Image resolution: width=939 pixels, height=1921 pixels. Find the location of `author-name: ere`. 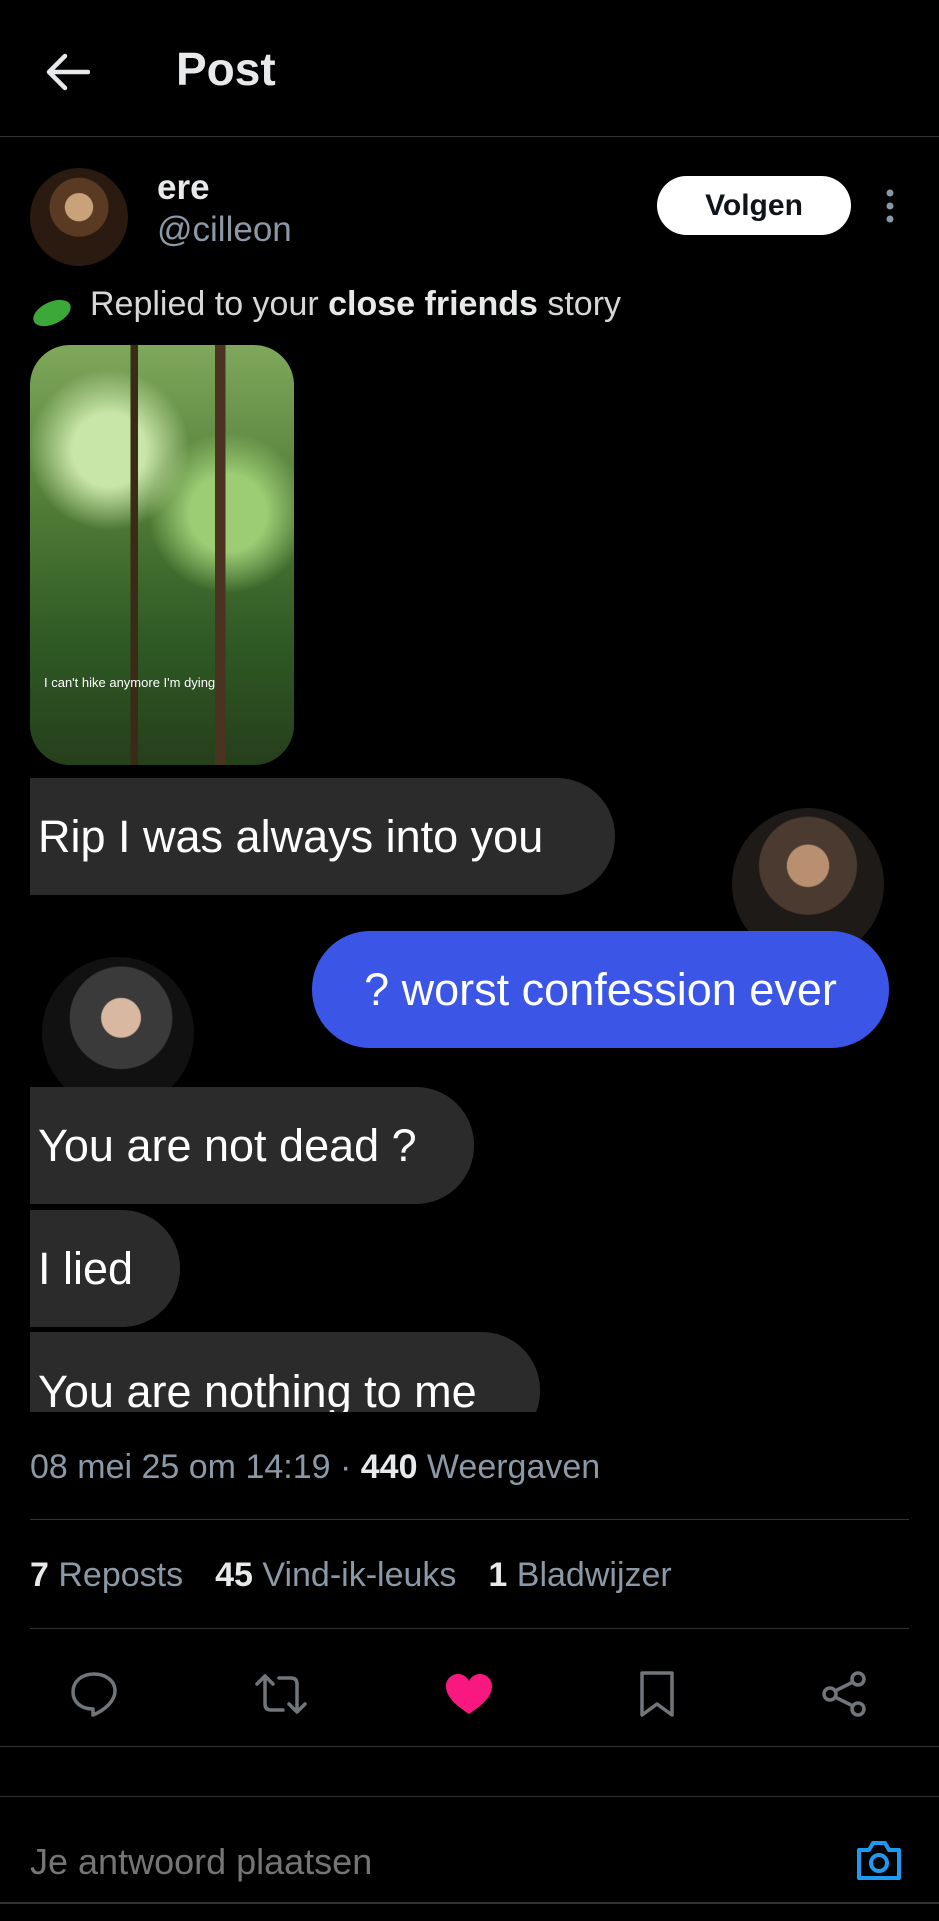

author-name: ere is located at coordinates (183, 188).